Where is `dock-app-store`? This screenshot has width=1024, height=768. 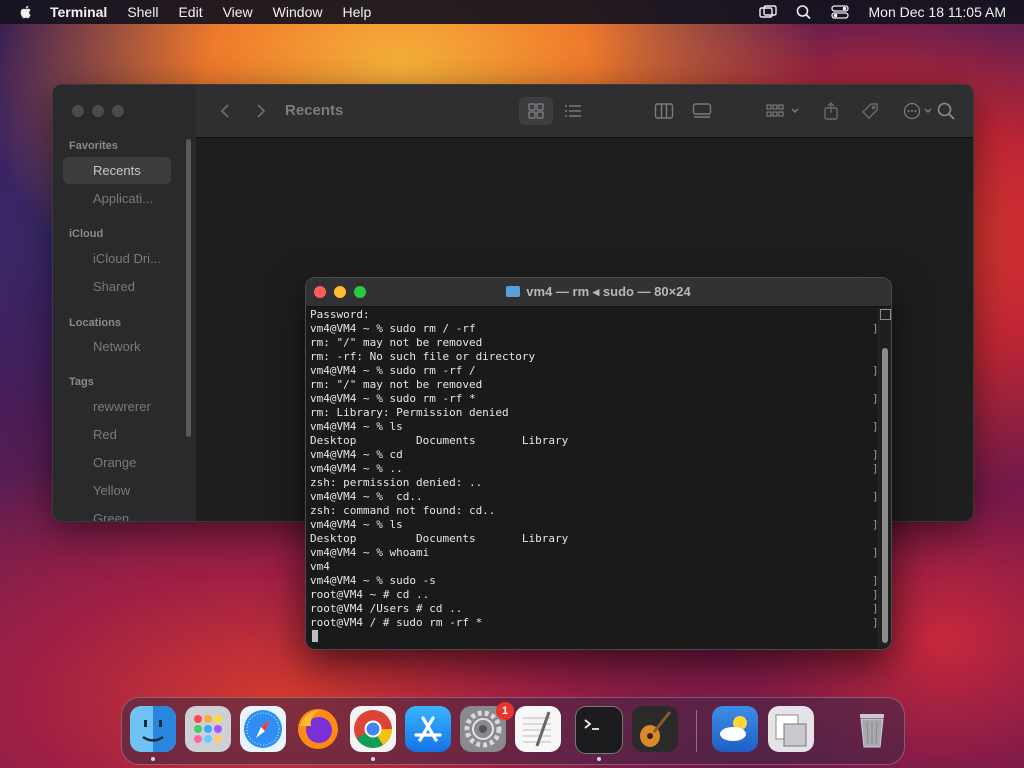 dock-app-store is located at coordinates (428, 729).